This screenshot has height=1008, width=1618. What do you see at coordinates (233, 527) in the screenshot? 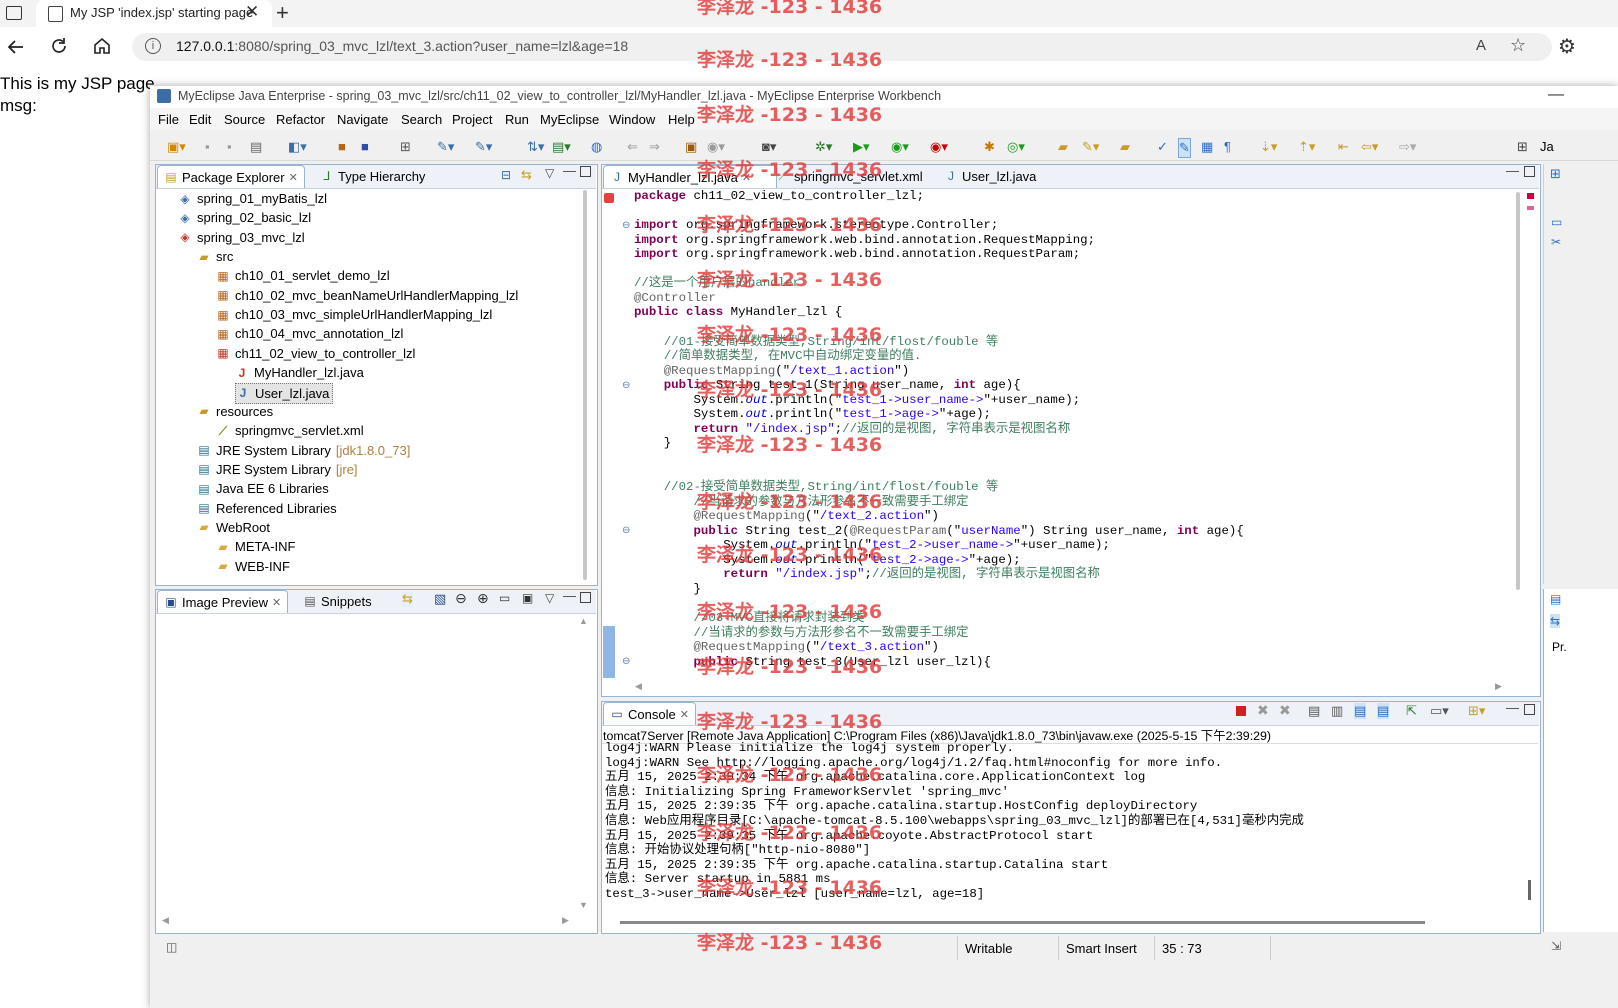
I see `tree-item: ▰ WebRoot` at bounding box center [233, 527].